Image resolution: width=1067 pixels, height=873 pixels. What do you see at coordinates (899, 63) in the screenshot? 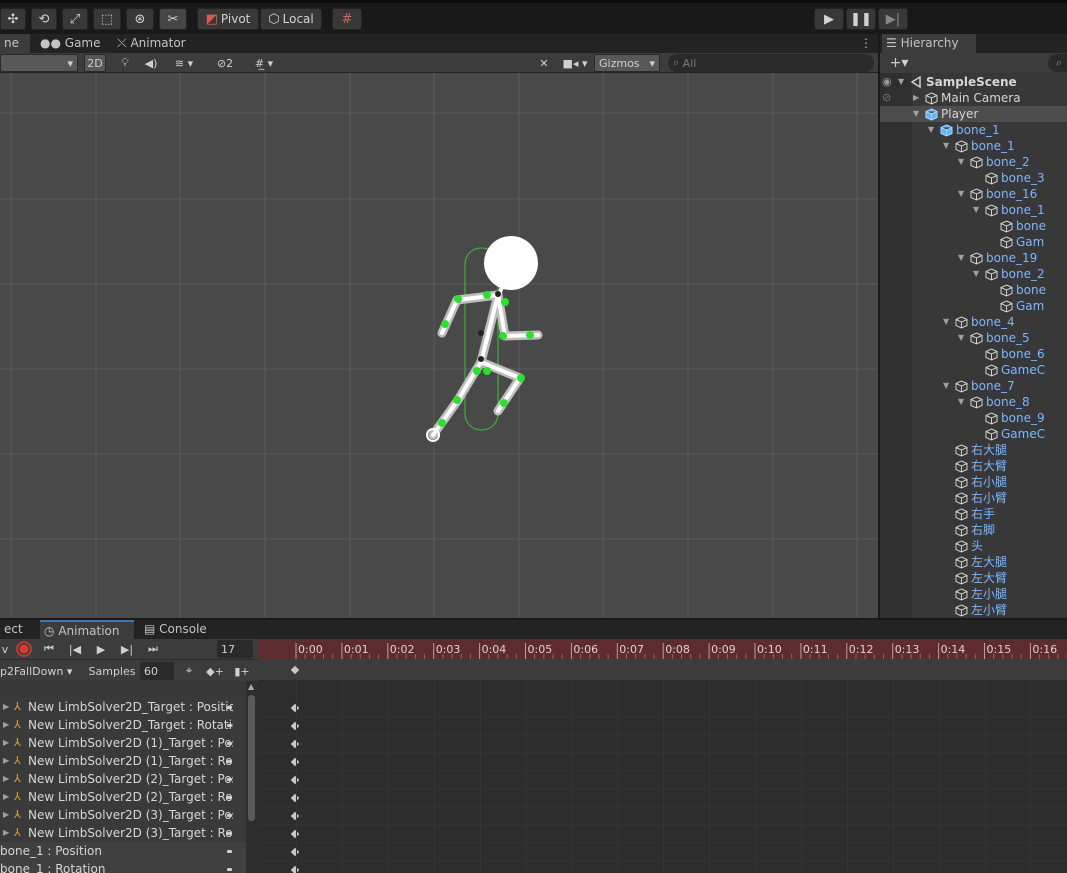
I see `create-button: +▾` at bounding box center [899, 63].